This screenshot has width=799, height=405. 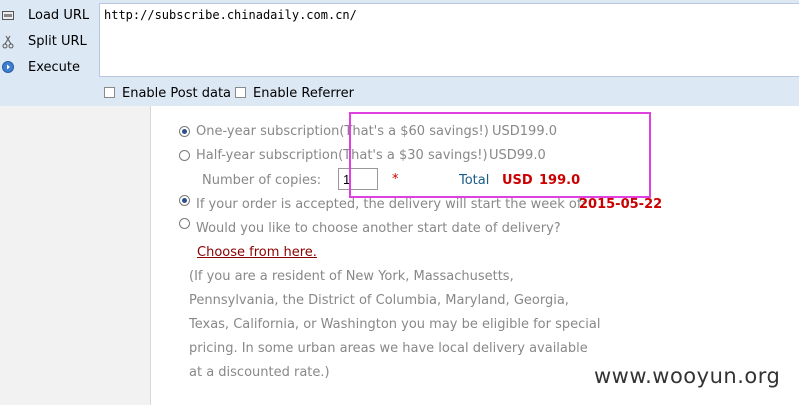 I want to click on load-url-button: Load URL, so click(x=49, y=16).